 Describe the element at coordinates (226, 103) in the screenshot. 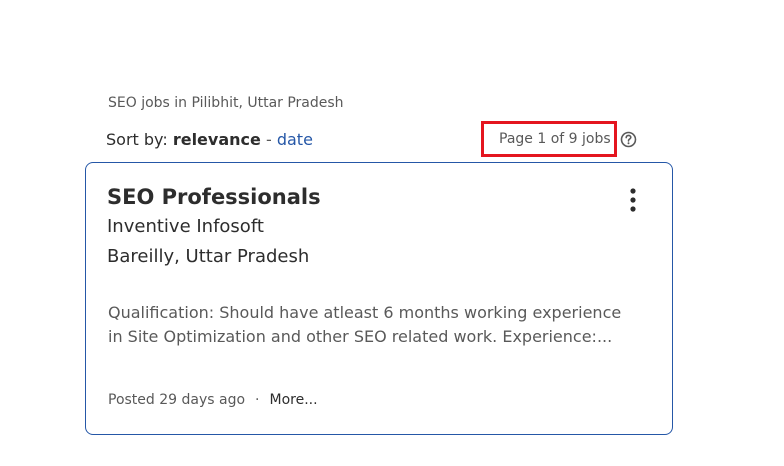

I see `search-heading: SEO jobs in Pilibhit, Uttar Pradesh` at that location.